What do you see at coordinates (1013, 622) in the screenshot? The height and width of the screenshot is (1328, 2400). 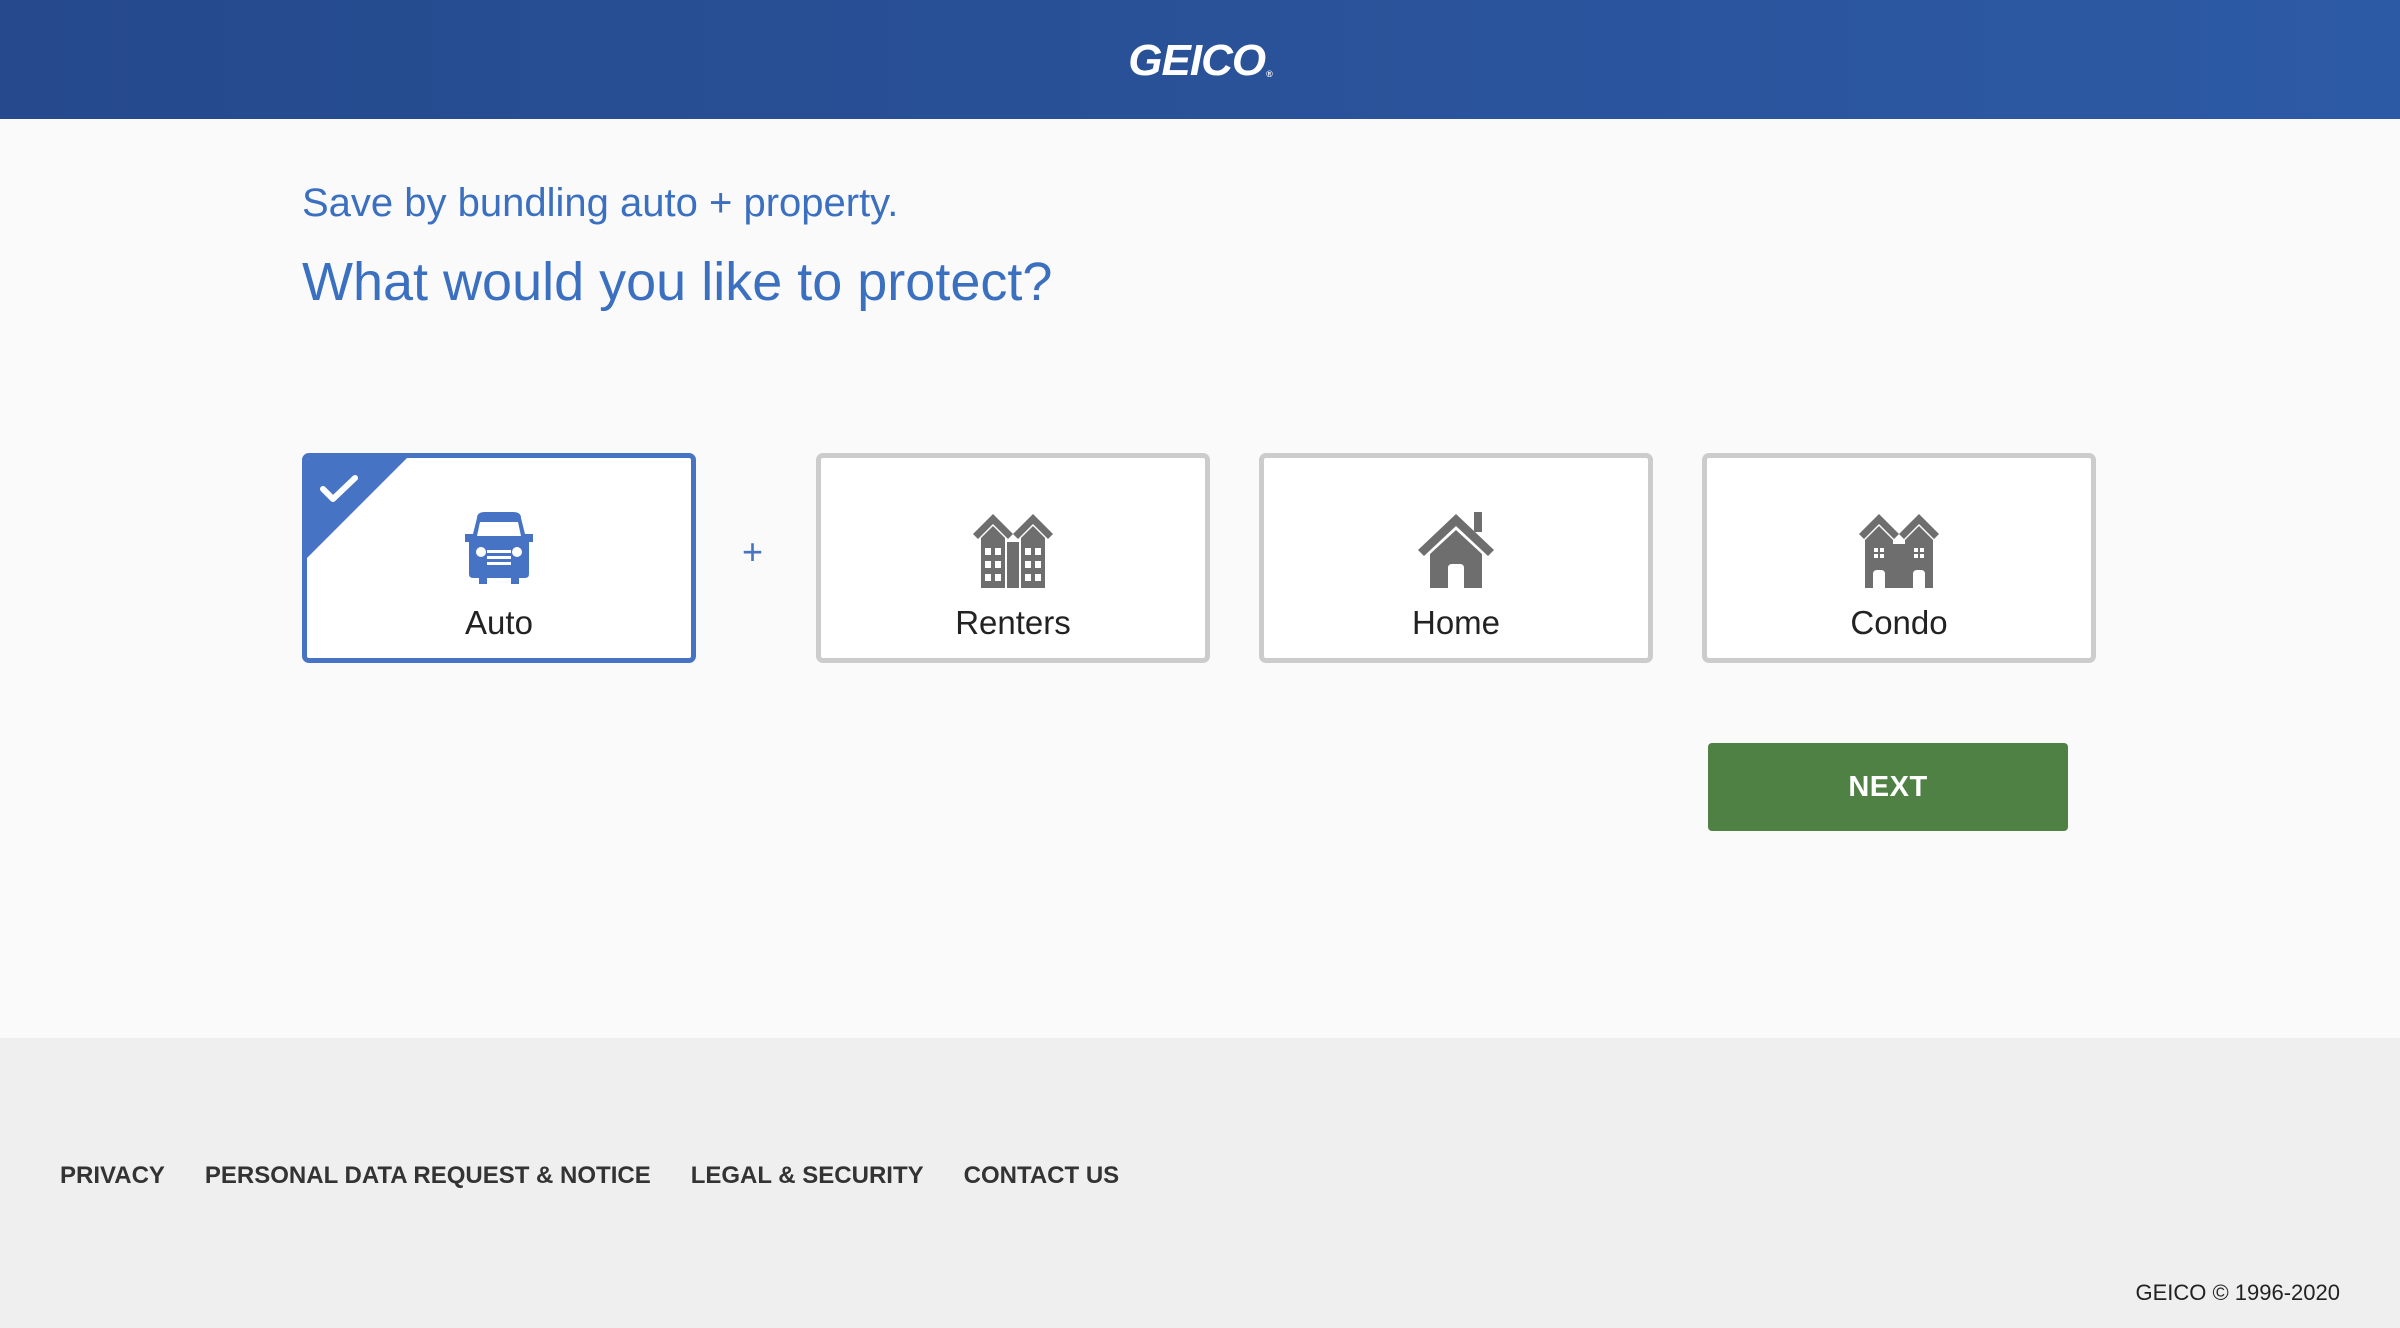 I see `option-label: Renters` at bounding box center [1013, 622].